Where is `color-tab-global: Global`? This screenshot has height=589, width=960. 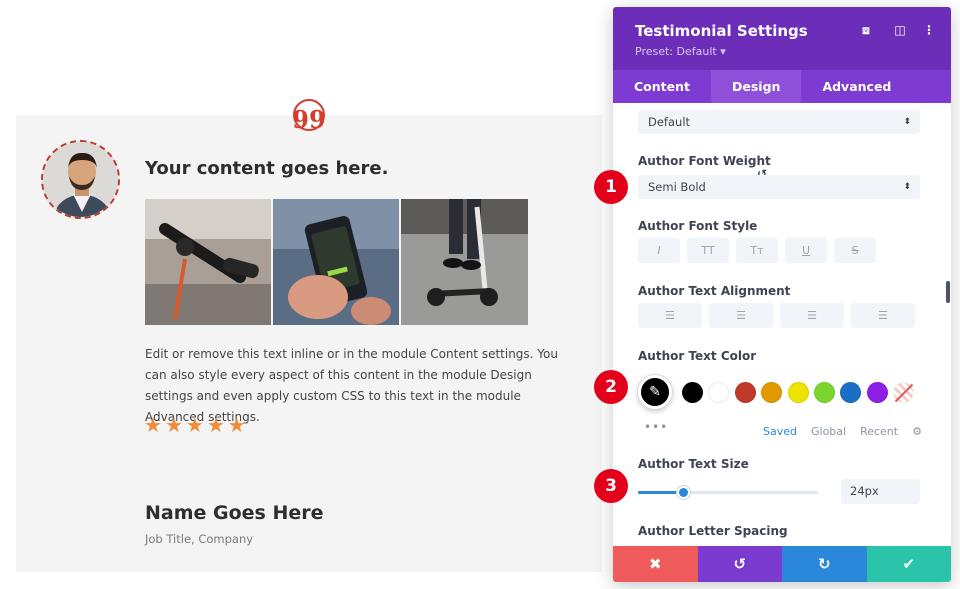 color-tab-global: Global is located at coordinates (828, 431).